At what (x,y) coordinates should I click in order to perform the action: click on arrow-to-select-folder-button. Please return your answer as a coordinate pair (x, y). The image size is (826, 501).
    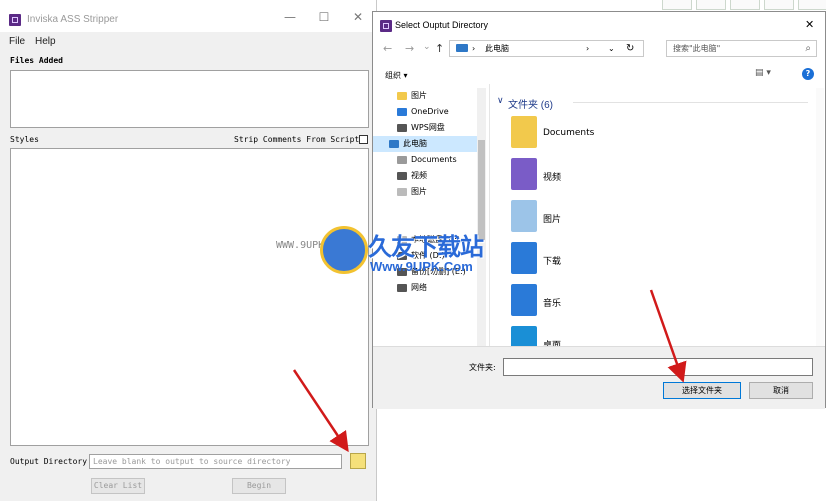
    Looking at the image, I should click on (668, 336).